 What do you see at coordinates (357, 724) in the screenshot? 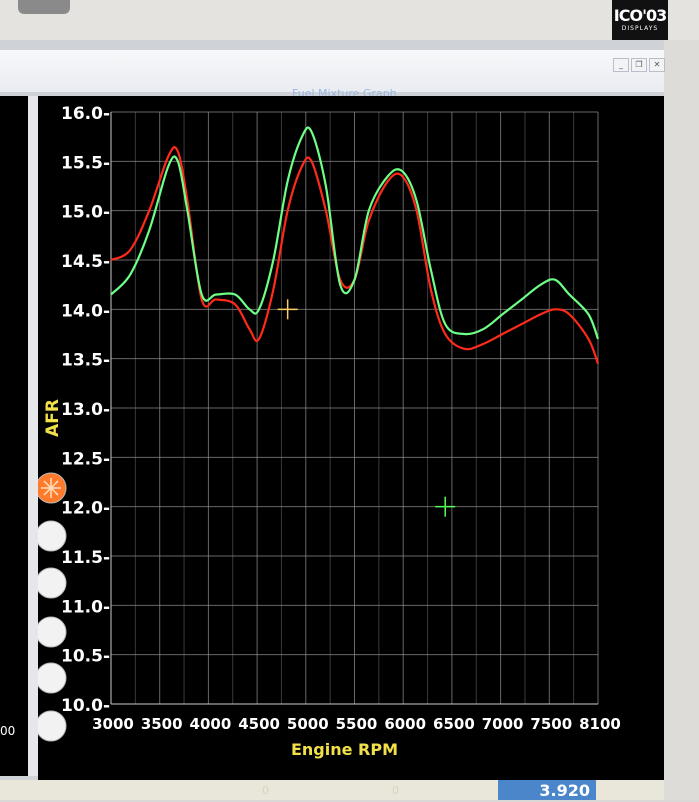
I see `x-tick-label: 5500` at bounding box center [357, 724].